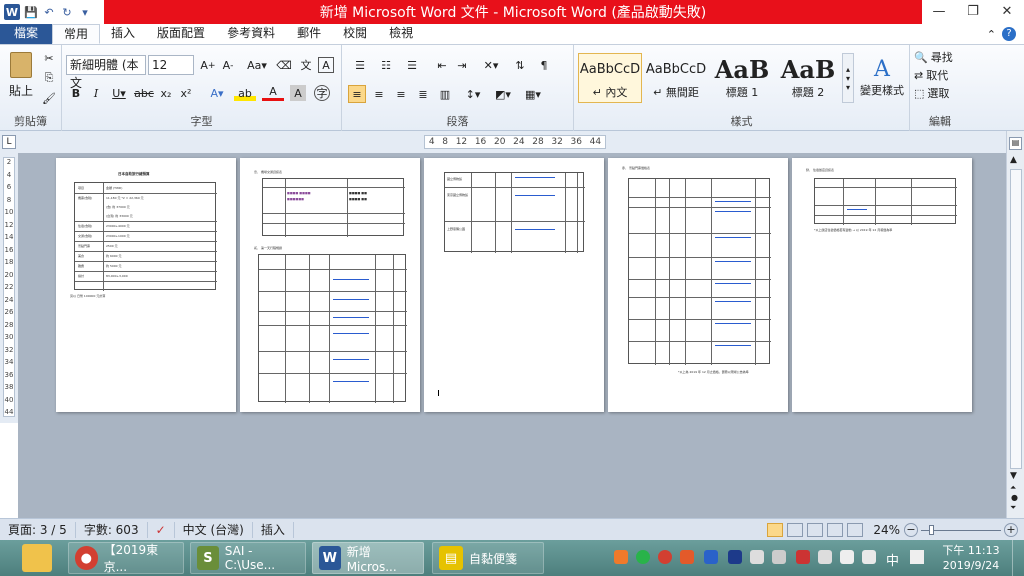 The height and width of the screenshot is (576, 1024). Describe the element at coordinates (309, 34) in the screenshot. I see `tab-mailings: 郵件` at that location.